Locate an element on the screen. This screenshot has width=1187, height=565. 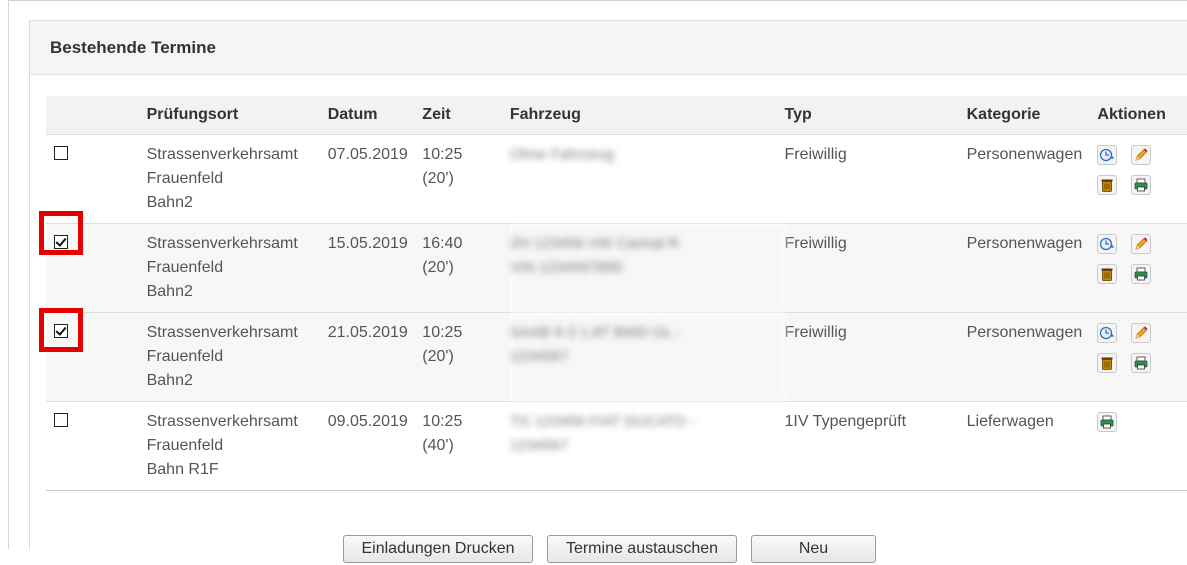
header-aktionen: Aktionen is located at coordinates (1142, 115).